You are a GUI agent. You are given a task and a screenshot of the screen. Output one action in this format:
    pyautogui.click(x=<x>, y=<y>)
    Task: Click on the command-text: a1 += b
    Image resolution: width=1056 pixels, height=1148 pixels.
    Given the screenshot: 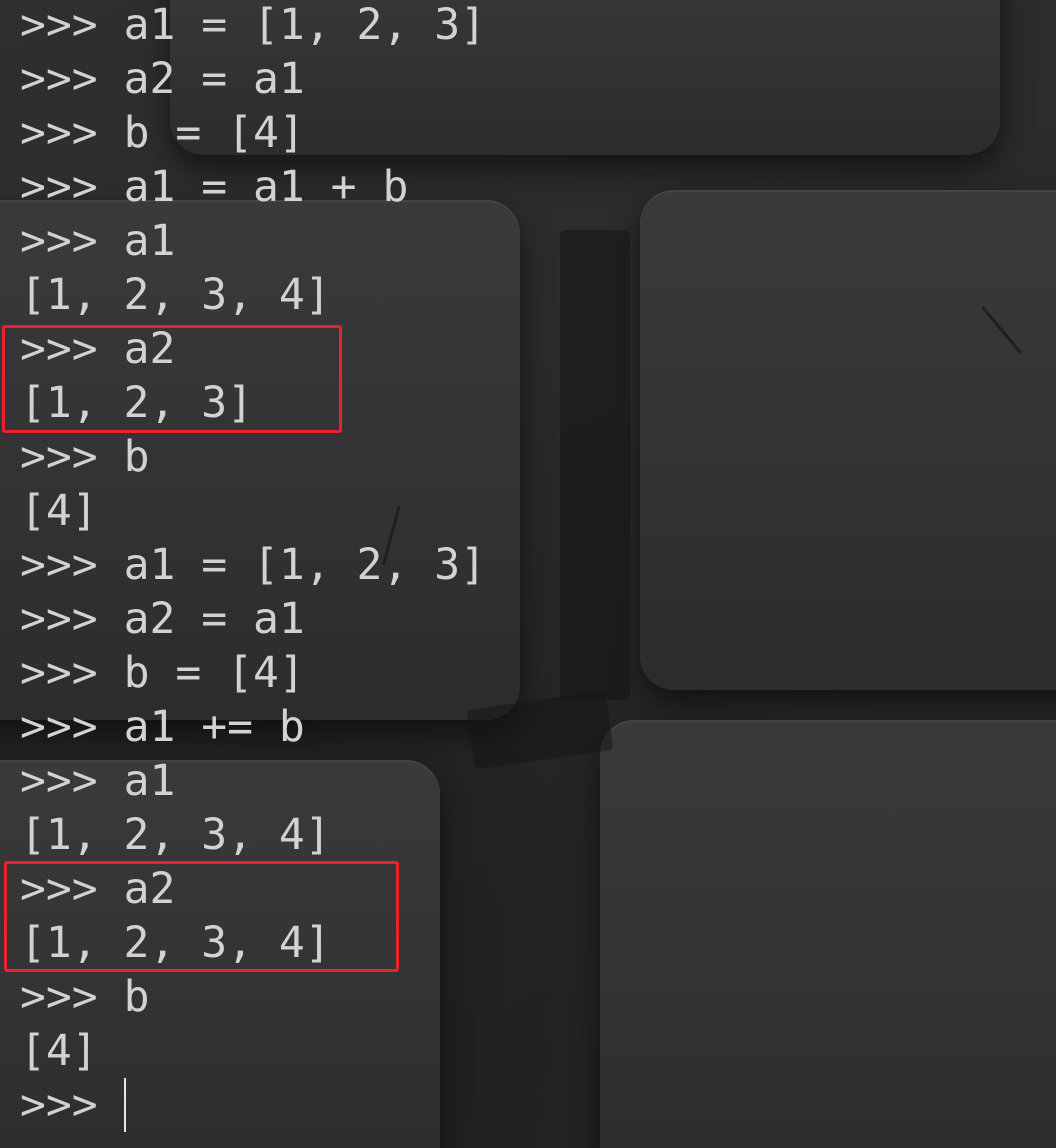 What is the action you would take?
    pyautogui.click(x=214, y=727)
    